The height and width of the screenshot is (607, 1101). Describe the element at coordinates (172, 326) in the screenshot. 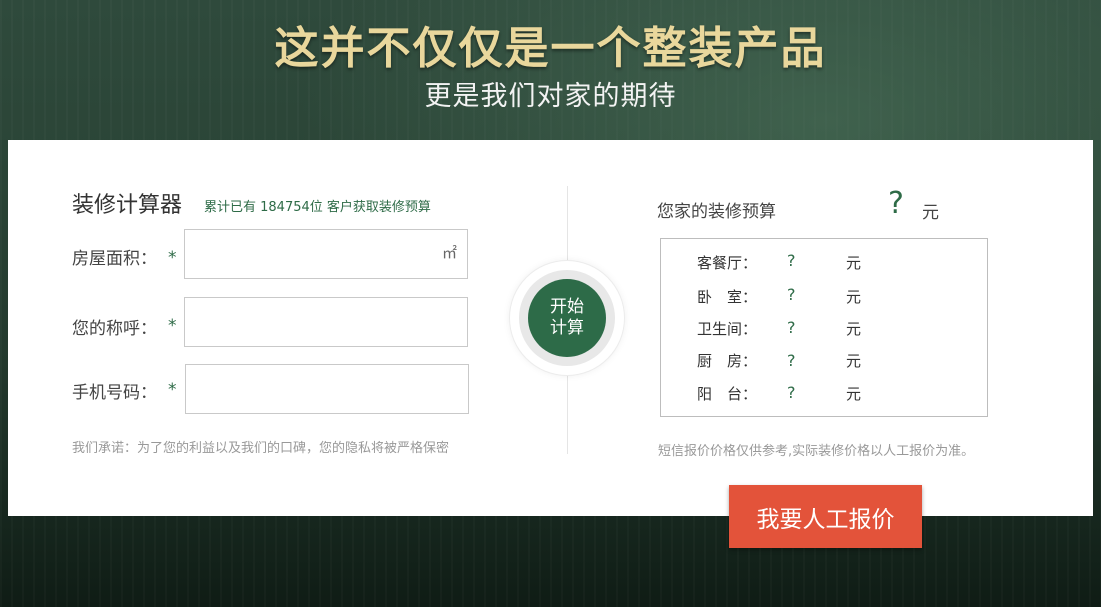

I see `name-required-mark: *` at that location.